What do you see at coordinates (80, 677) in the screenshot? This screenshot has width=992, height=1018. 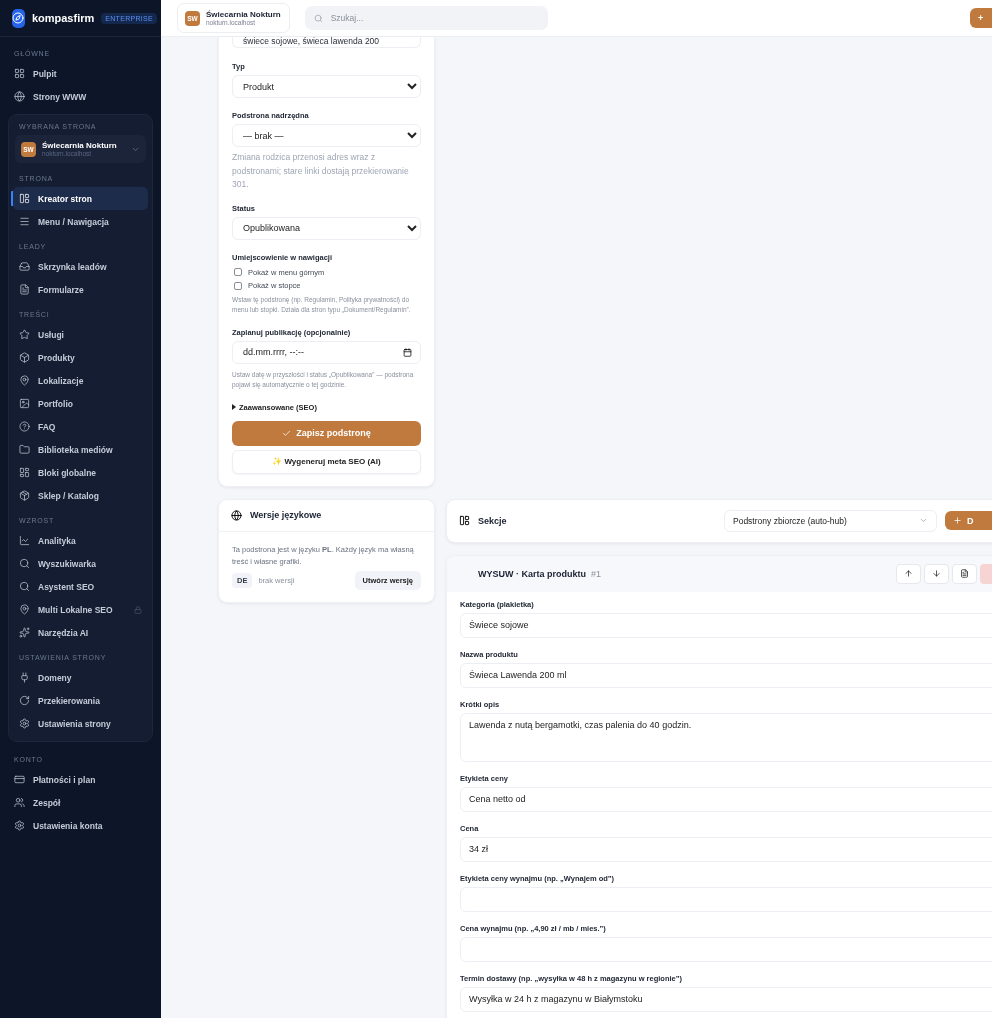 I see `sidebar-item: Domeny` at bounding box center [80, 677].